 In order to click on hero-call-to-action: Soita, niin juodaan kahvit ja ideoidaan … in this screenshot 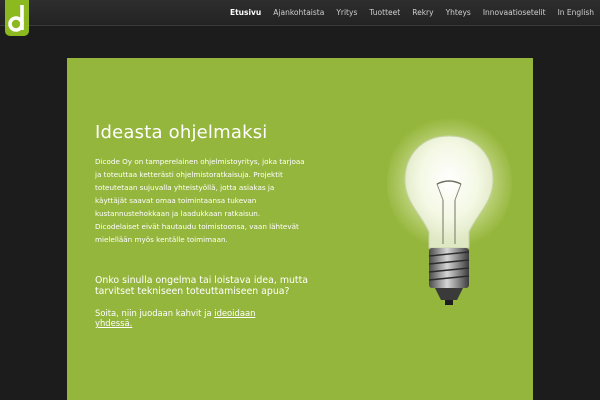, I will do `click(195, 318)`.